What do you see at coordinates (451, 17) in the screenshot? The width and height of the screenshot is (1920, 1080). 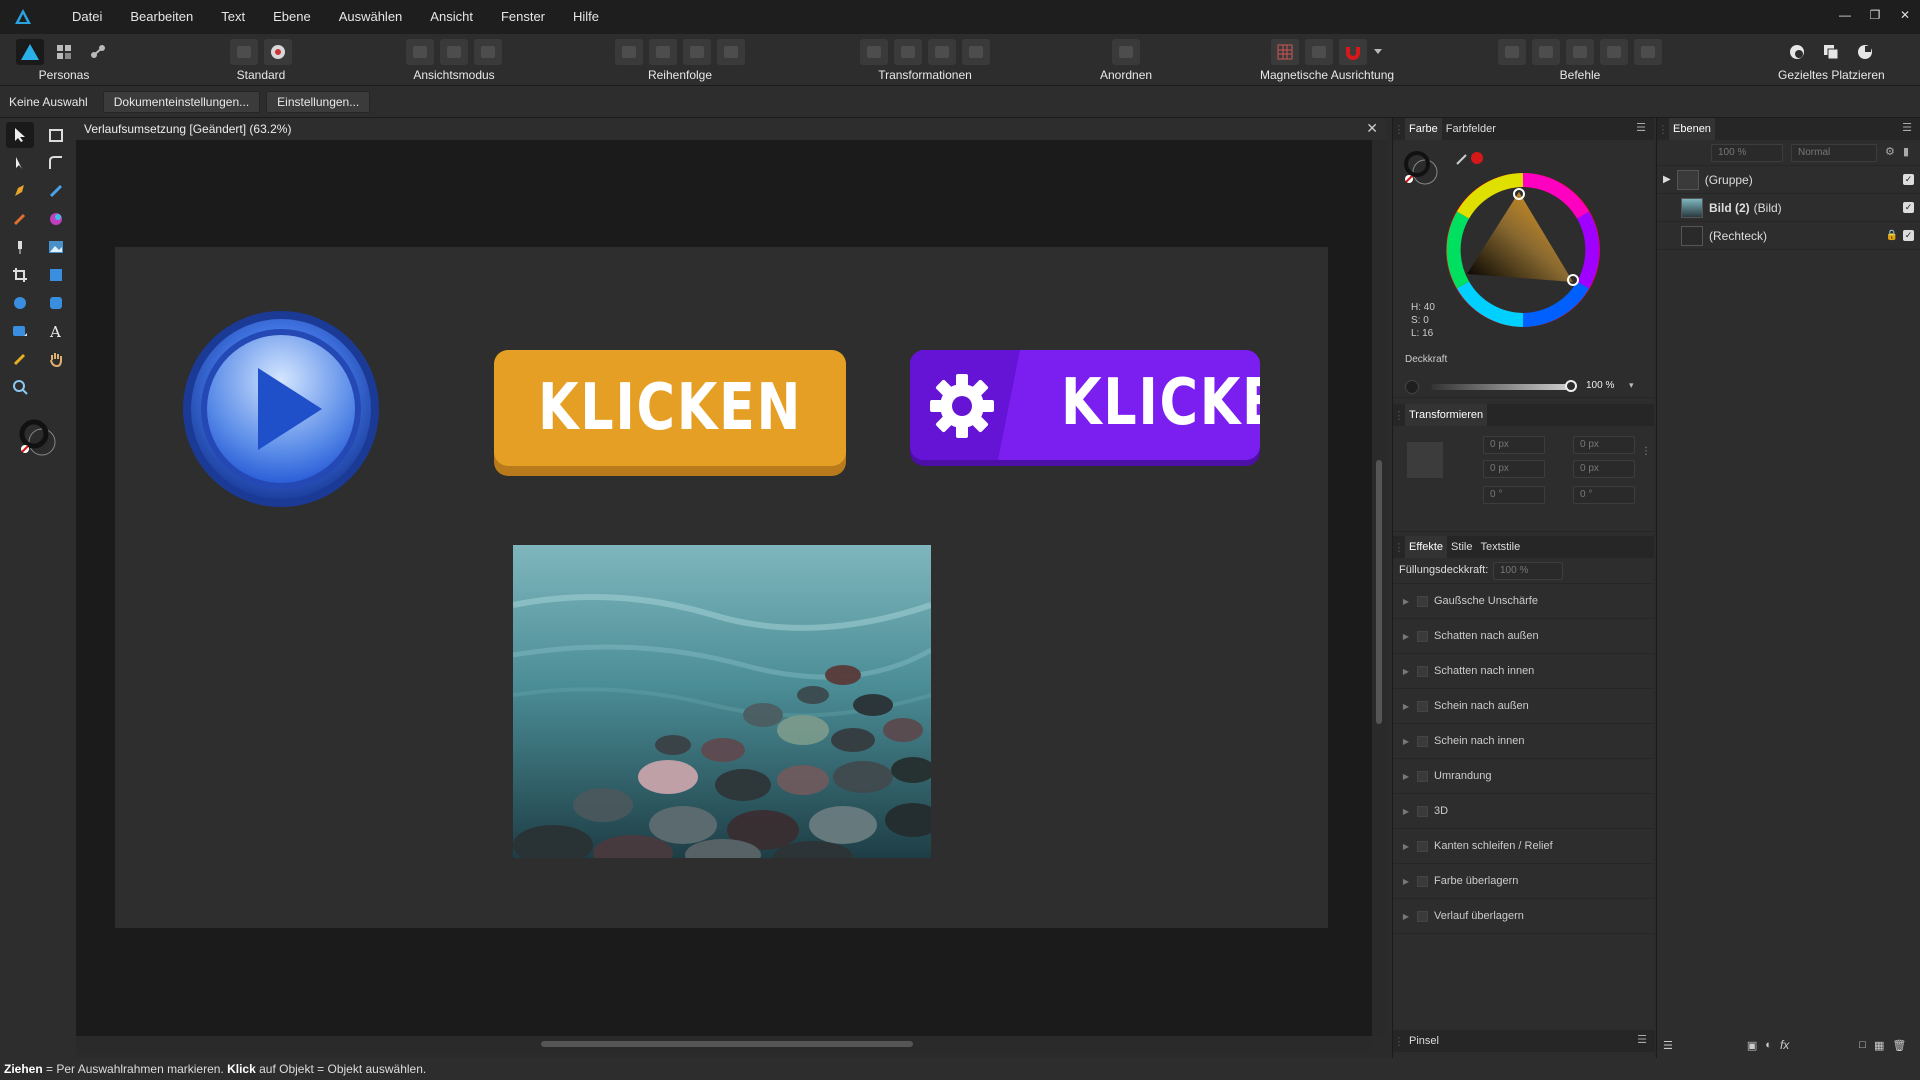 I see `menu-ansicht: Ansicht` at bounding box center [451, 17].